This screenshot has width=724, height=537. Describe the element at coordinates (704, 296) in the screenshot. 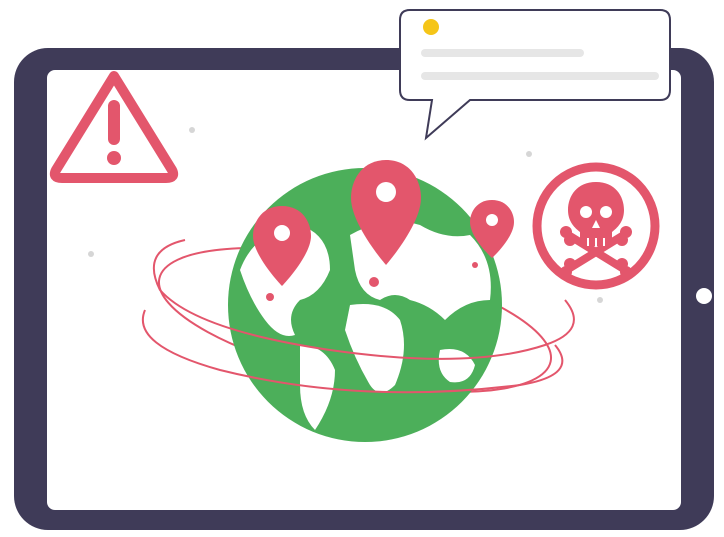

I see `tablet-home-button` at that location.